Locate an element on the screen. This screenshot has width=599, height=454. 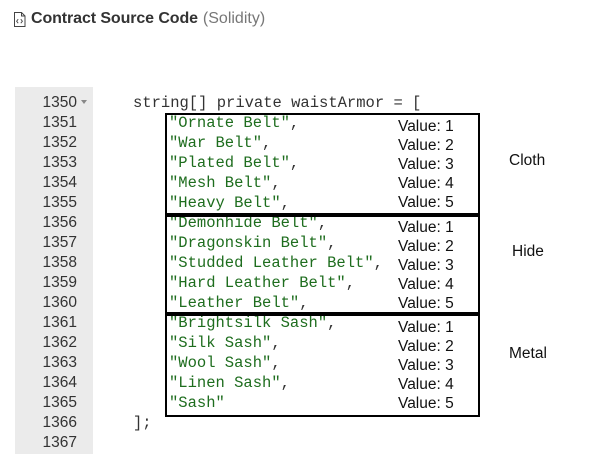
group-label-hide: Hide is located at coordinates (528, 251).